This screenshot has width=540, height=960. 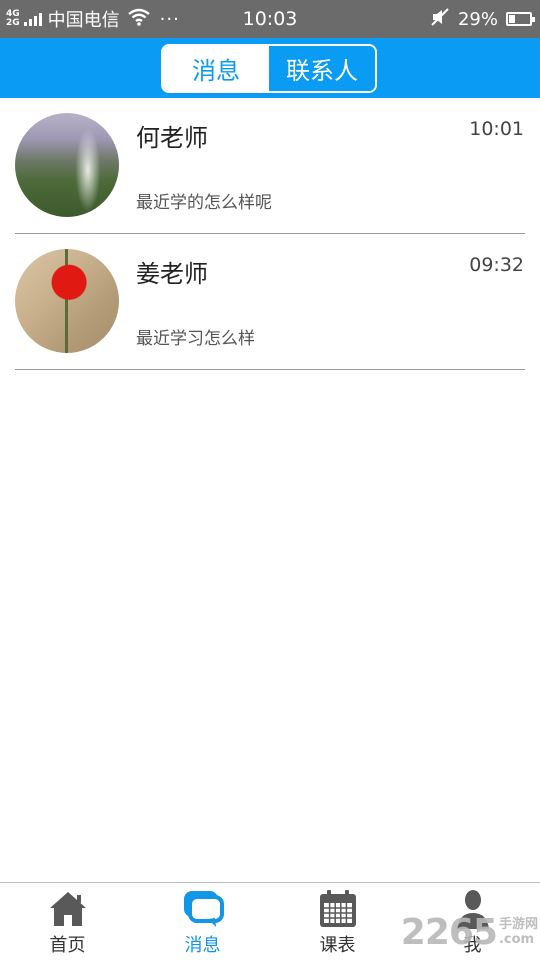 I want to click on home-icon, so click(x=67, y=909).